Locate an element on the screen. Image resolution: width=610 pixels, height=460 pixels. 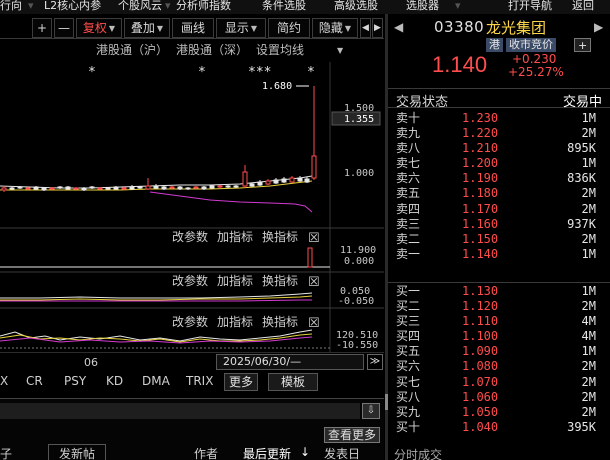
toolbar-prev-button: ◀ is located at coordinates (365, 28).